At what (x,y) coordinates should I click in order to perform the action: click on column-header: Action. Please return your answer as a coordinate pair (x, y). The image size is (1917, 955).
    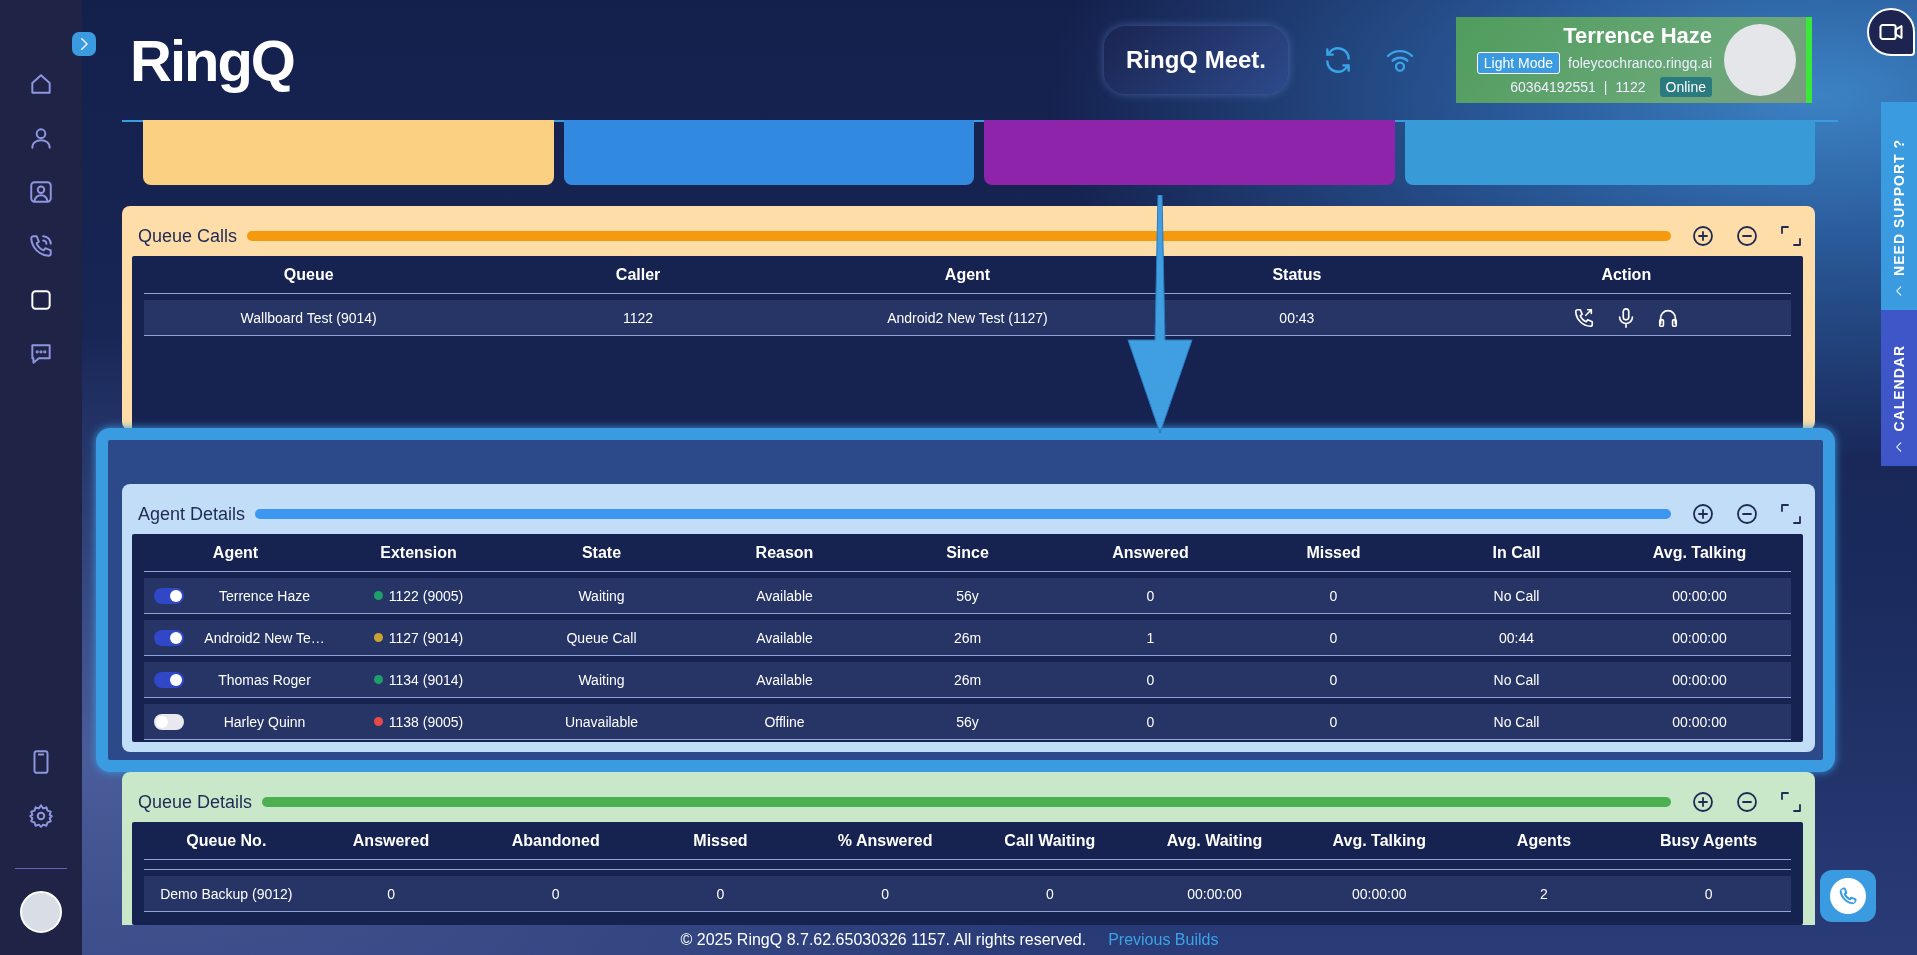
    Looking at the image, I should click on (1626, 275).